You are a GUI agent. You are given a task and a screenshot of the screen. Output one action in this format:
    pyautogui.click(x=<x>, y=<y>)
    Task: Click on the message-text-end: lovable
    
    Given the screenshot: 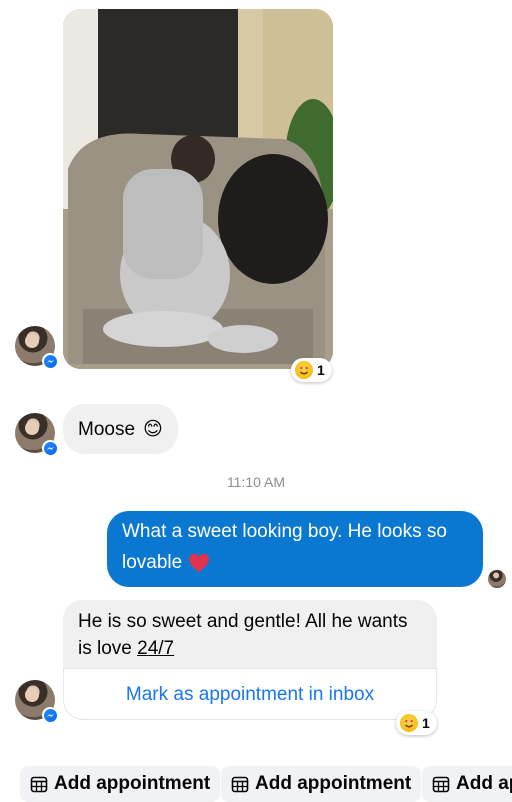 What is the action you would take?
    pyautogui.click(x=152, y=562)
    